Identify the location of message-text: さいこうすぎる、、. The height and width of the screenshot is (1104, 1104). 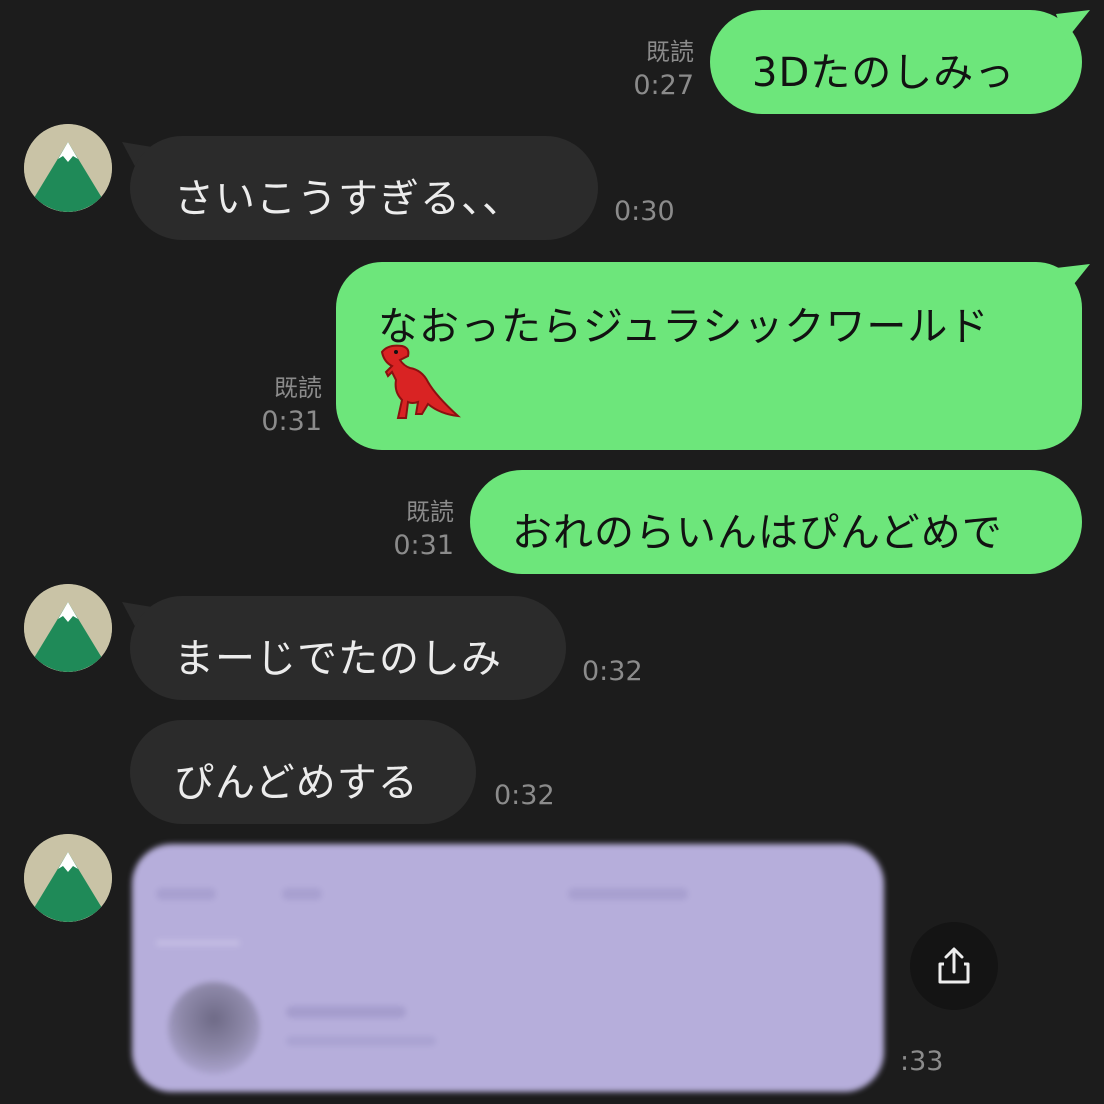
(348, 199).